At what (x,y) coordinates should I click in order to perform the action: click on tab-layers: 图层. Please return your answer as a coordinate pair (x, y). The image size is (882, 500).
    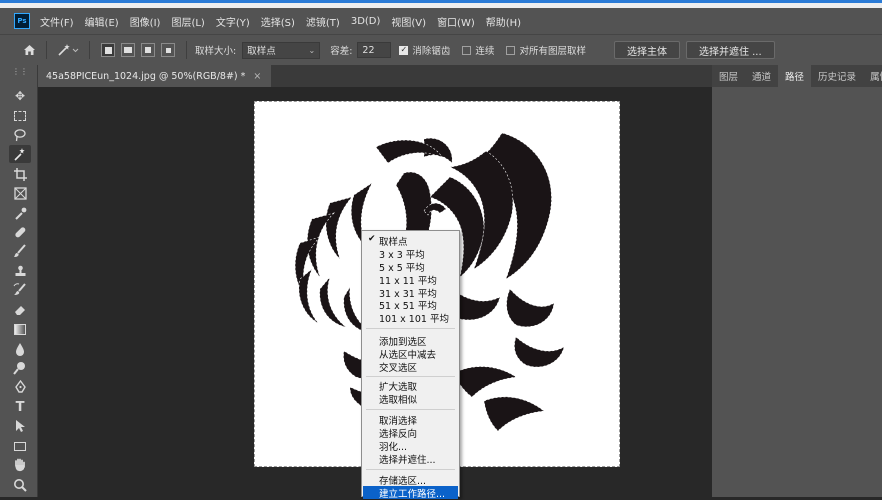
    Looking at the image, I should click on (728, 76).